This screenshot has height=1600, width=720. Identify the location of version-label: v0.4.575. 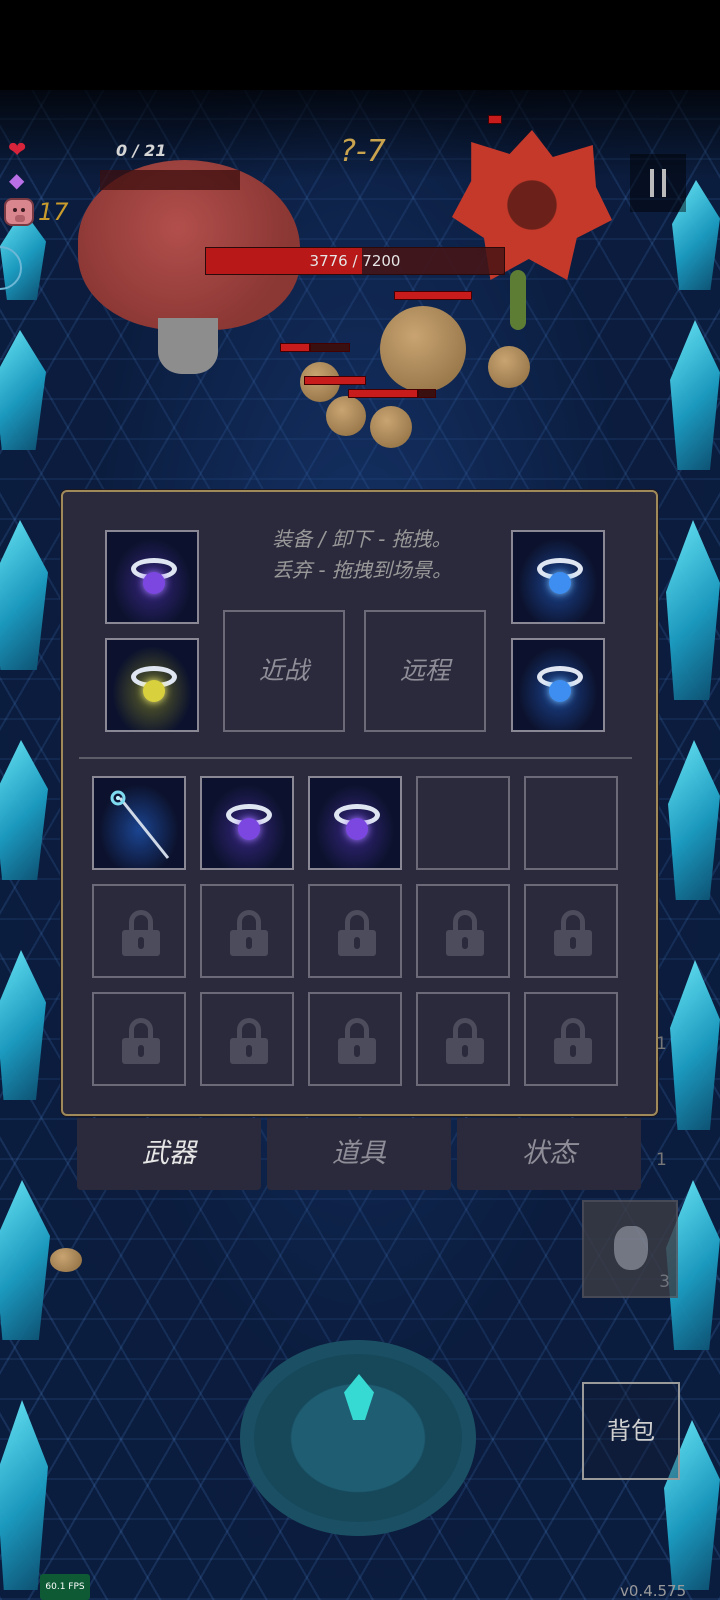
(653, 1591).